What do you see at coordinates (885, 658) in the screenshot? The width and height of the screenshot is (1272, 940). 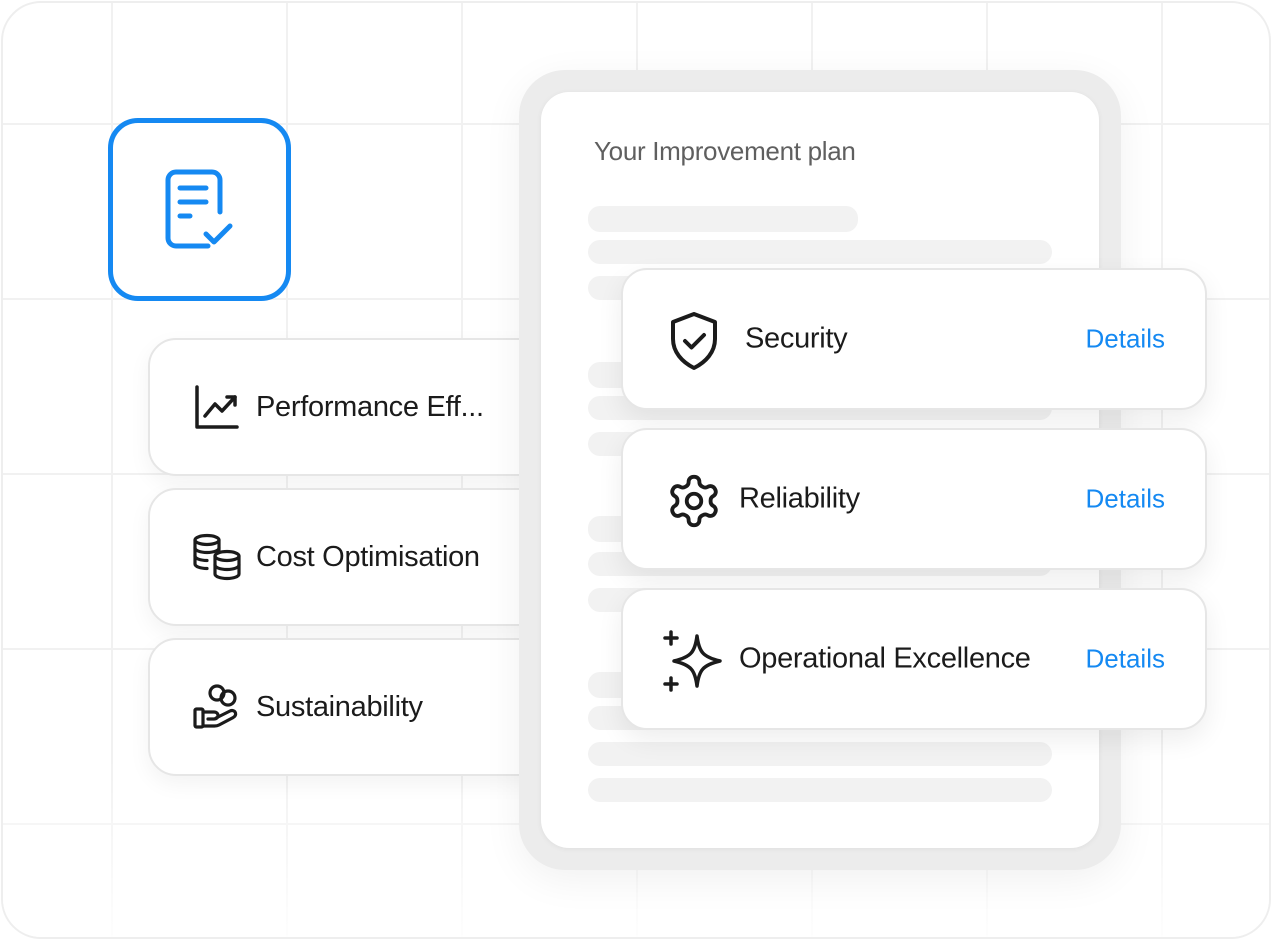 I see `item-label: Operational Excellence` at bounding box center [885, 658].